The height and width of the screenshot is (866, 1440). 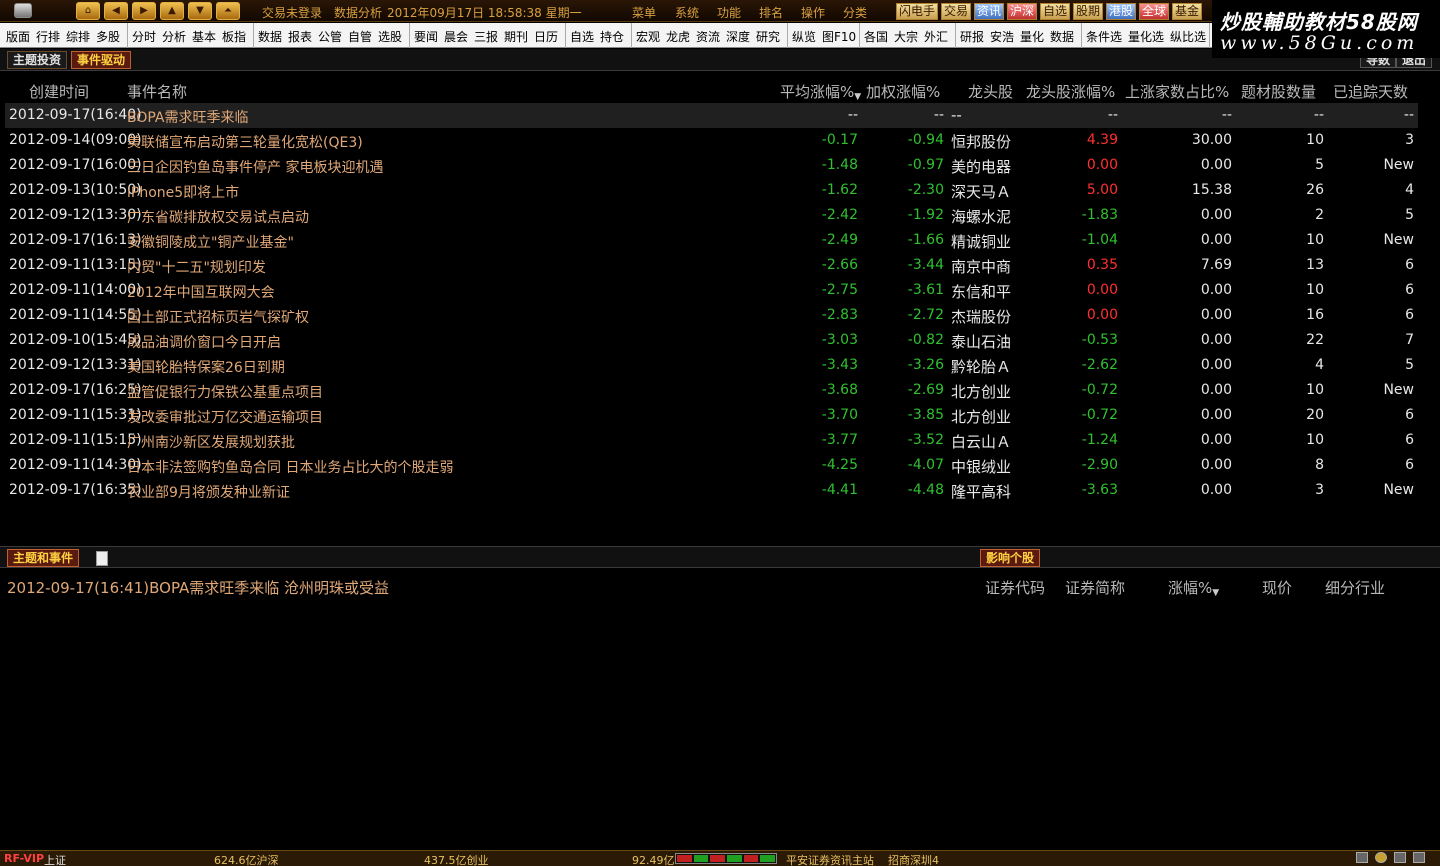 I want to click on quick-fund-button: 基金, so click(x=1187, y=11).